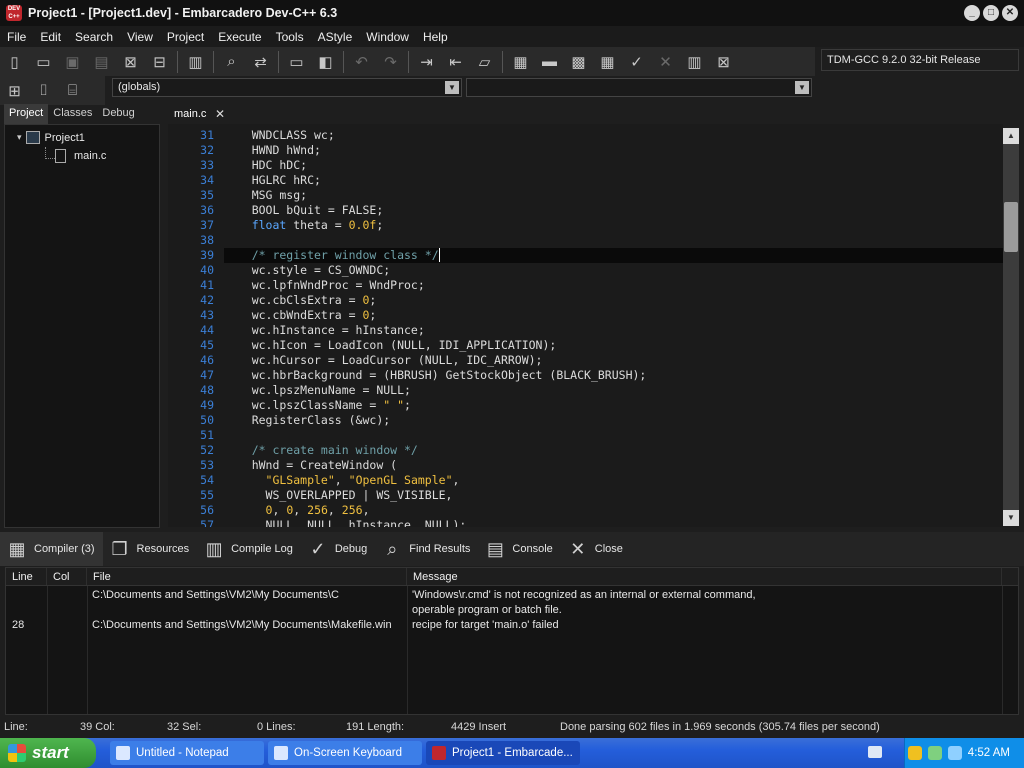 This screenshot has height=768, width=1024. What do you see at coordinates (484, 61) in the screenshot?
I see `comment-icon: ▱` at bounding box center [484, 61].